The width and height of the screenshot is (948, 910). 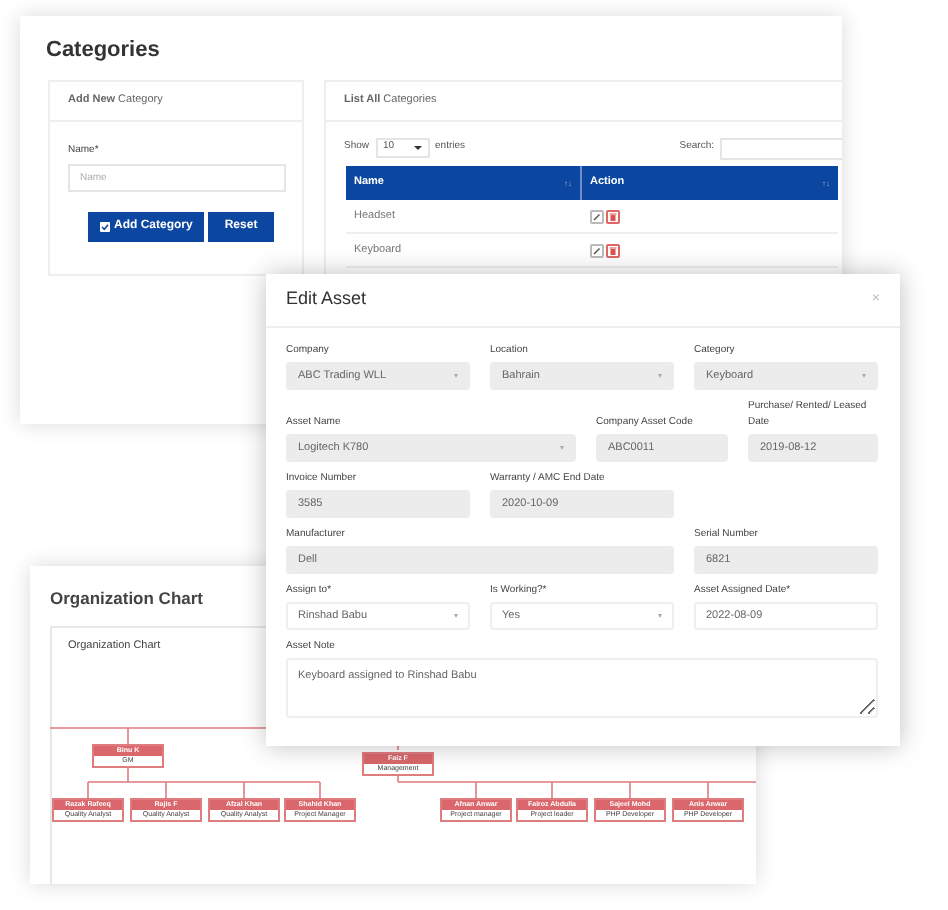 I want to click on window-title: Organization Chart, so click(x=127, y=599).